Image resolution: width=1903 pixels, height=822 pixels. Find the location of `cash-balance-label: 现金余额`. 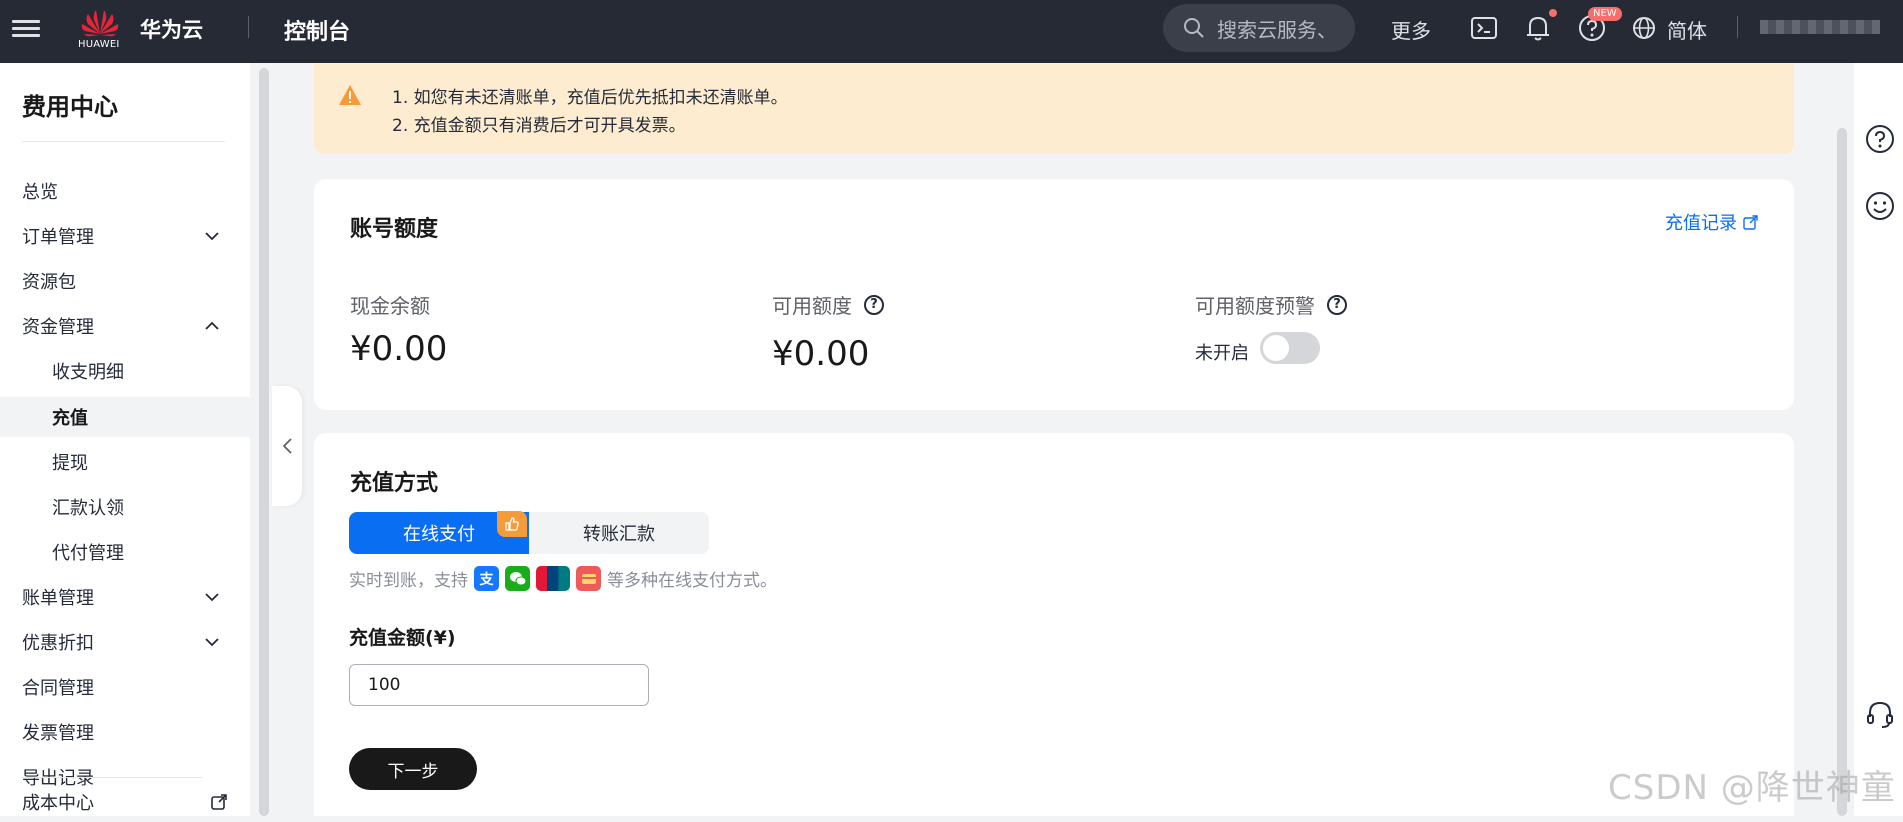

cash-balance-label: 现金余额 is located at coordinates (390, 304).